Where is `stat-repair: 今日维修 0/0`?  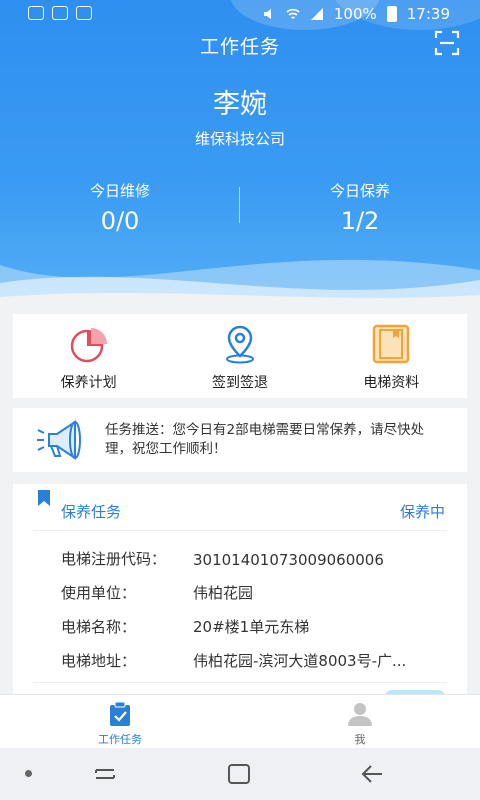 stat-repair: 今日维修 0/0 is located at coordinates (120, 207).